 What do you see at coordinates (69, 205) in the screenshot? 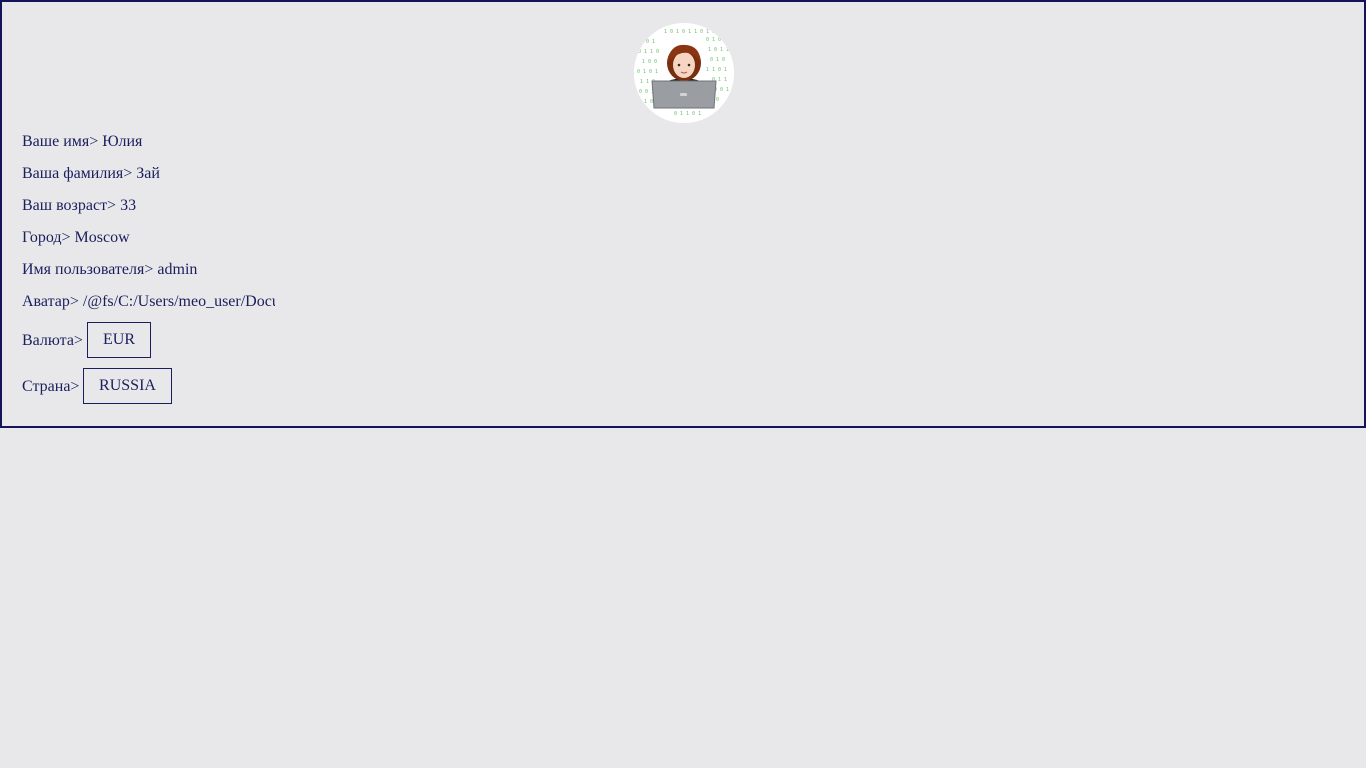
I see `age-label: Ваш возраст>` at bounding box center [69, 205].